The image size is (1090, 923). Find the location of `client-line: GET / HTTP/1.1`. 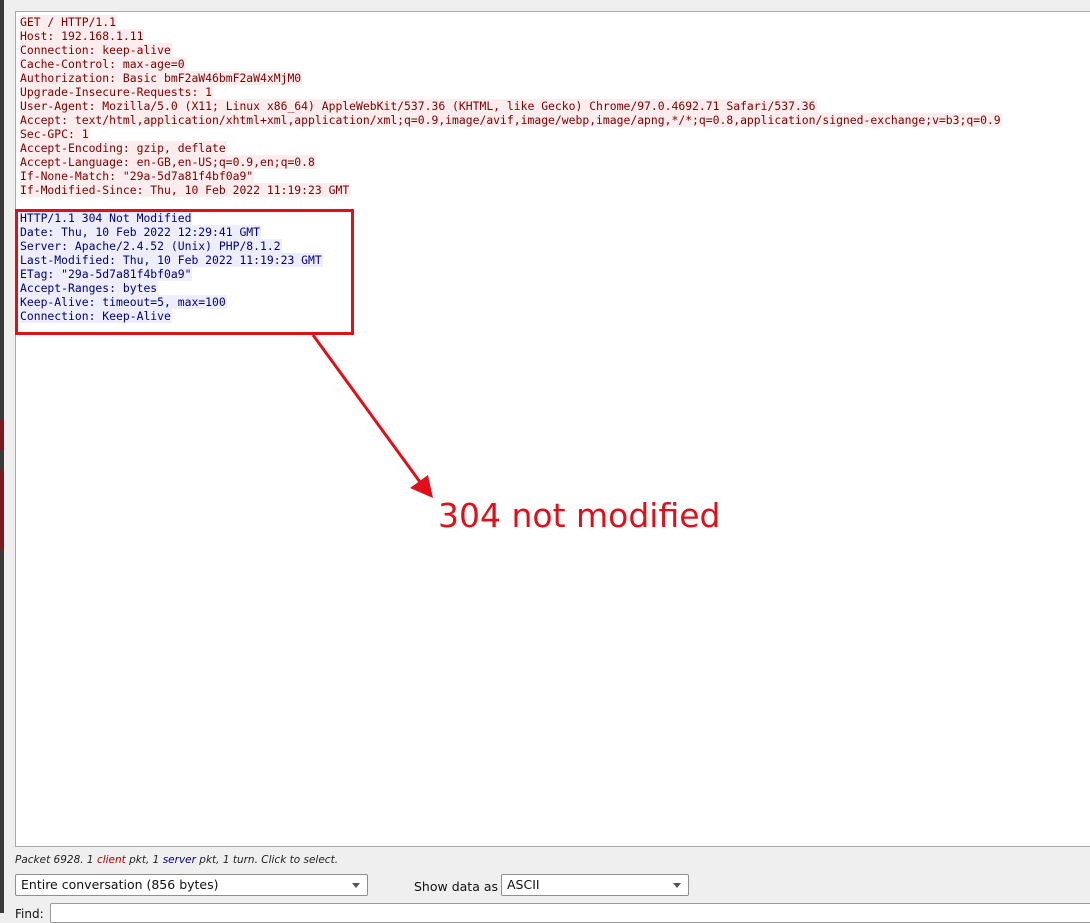

client-line: GET / HTTP/1.1 is located at coordinates (511, 22).